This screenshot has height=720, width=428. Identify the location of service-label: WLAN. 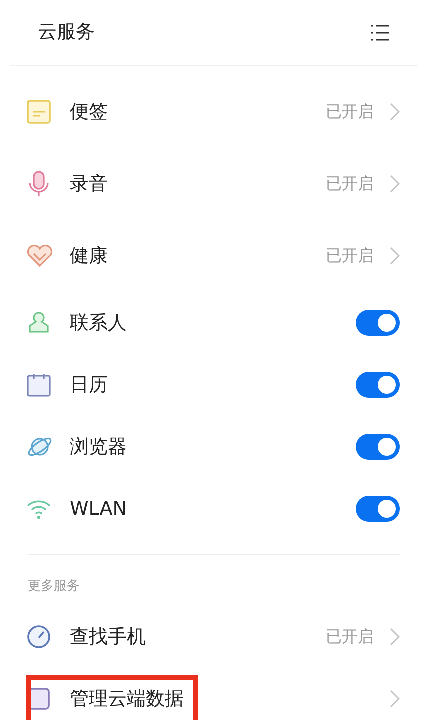
(99, 509).